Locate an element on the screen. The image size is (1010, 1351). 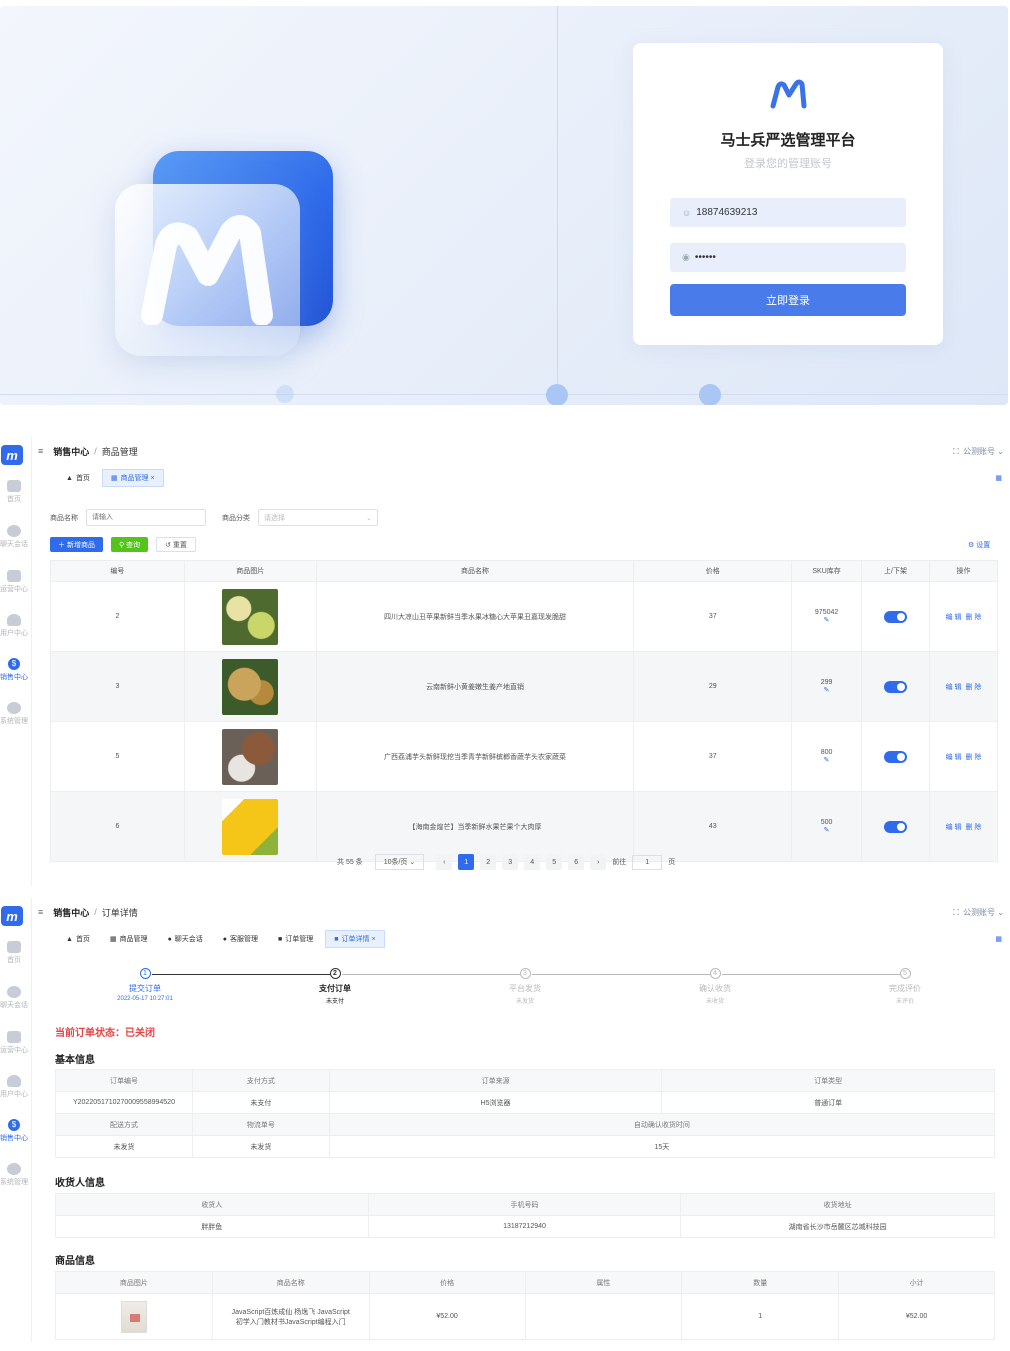
topbar: ≡ 销售中心 / 商品管理 ⛶ 公测账号 ⌄ is located at coordinates (524, 451).